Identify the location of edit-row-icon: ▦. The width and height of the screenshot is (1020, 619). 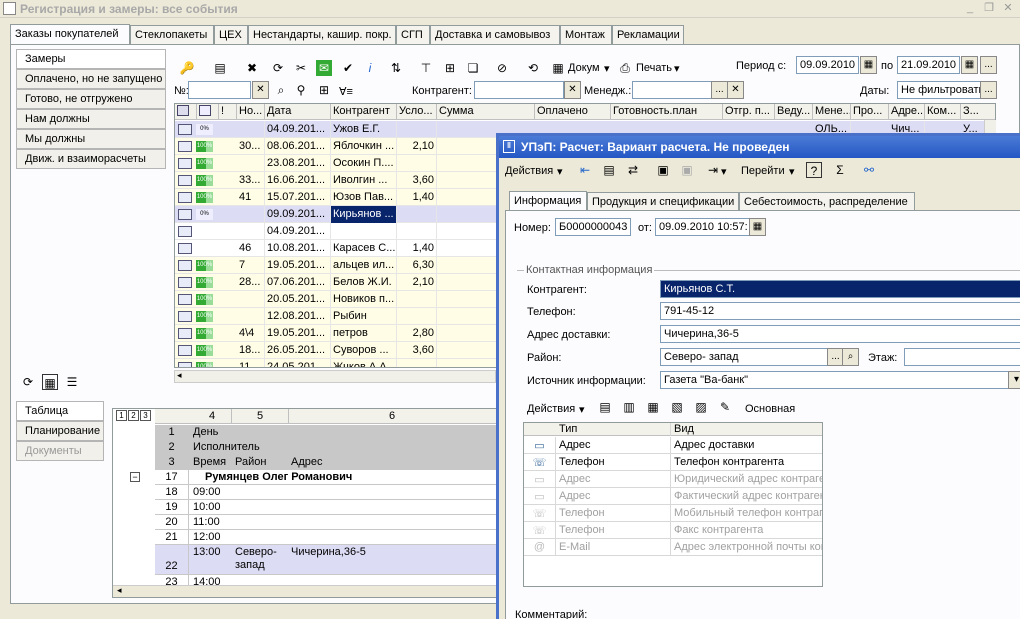
(653, 407).